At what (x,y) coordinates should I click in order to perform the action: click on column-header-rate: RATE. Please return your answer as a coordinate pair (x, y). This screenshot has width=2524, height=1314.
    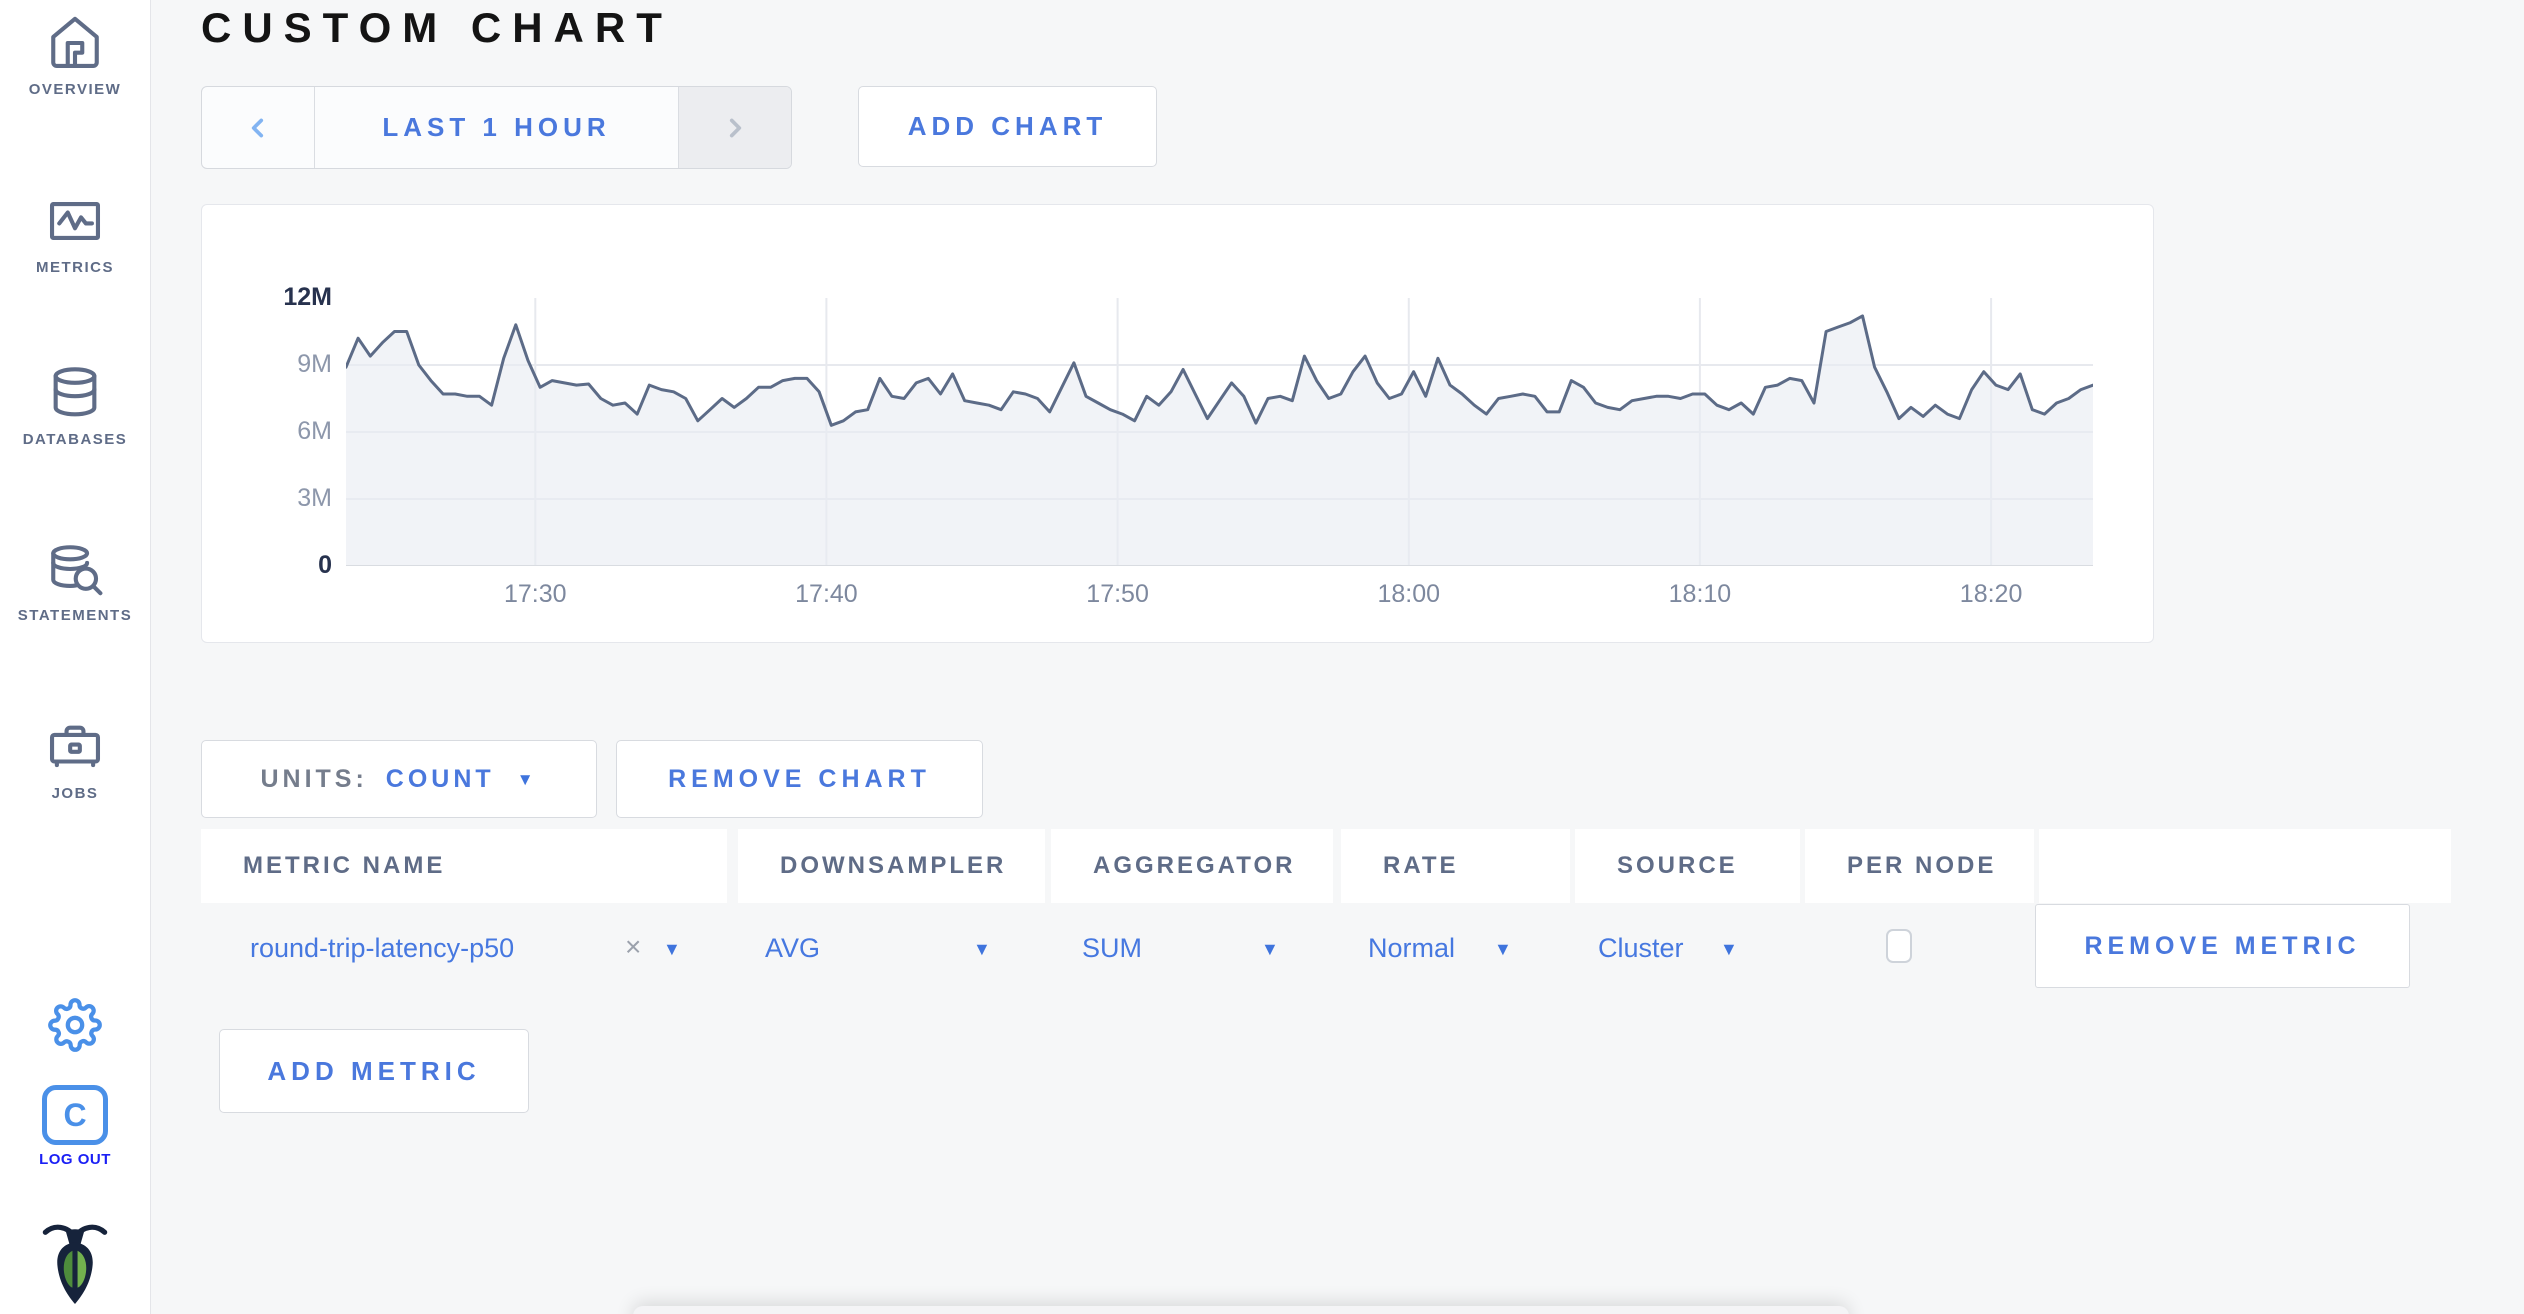
    Looking at the image, I should click on (1455, 866).